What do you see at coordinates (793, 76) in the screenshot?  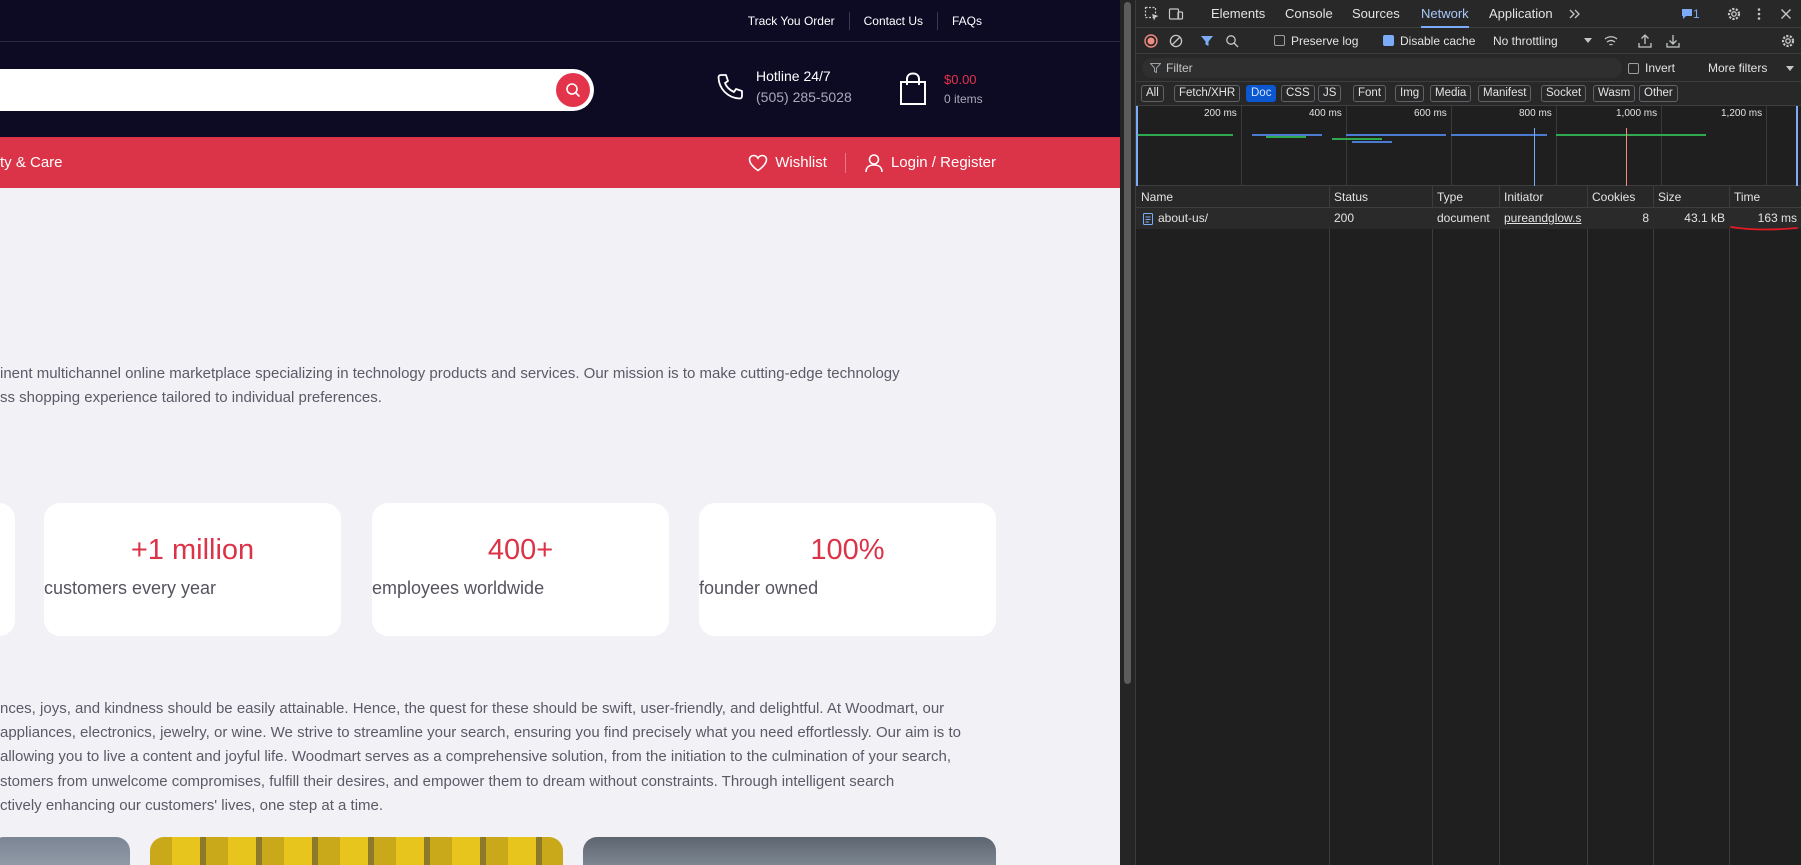 I see `hotline-title: Hotline 24/7` at bounding box center [793, 76].